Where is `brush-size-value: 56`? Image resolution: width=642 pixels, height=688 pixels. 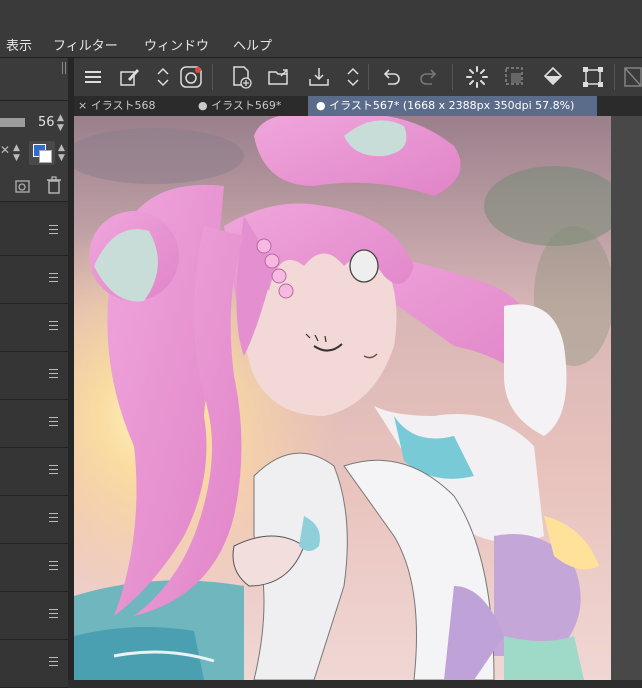
brush-size-value: 56 is located at coordinates (46, 122).